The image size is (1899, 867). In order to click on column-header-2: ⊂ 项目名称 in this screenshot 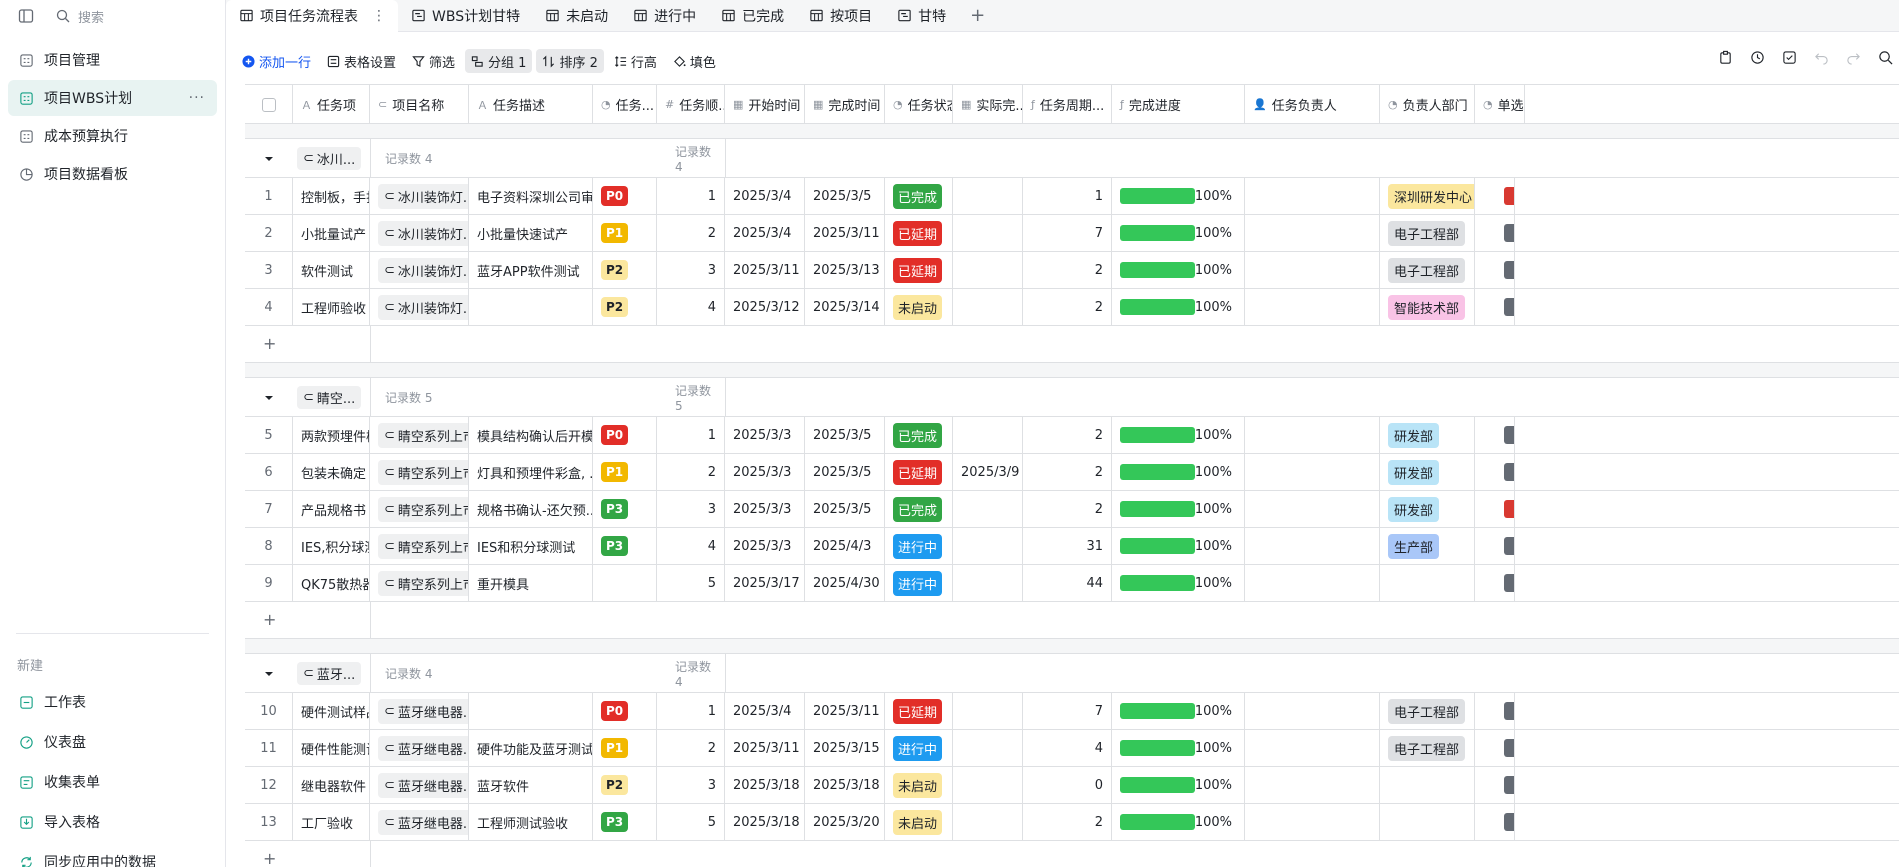, I will do `click(419, 104)`.